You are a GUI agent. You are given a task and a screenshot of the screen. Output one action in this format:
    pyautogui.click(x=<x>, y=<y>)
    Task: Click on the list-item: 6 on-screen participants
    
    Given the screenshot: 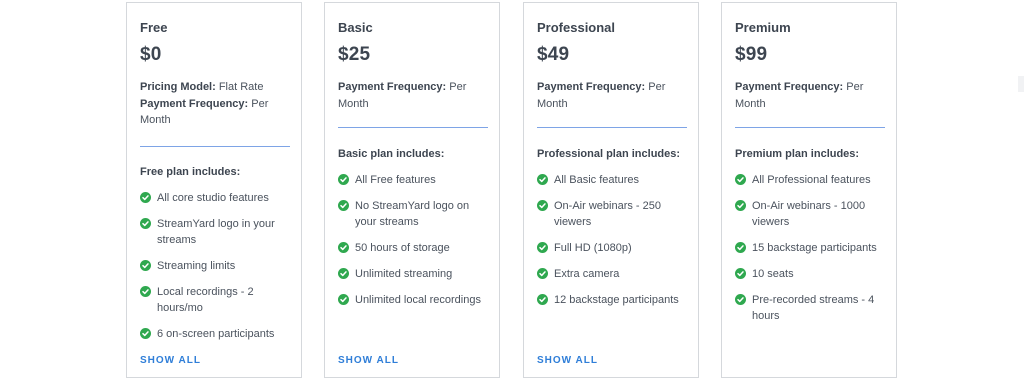 What is the action you would take?
    pyautogui.click(x=217, y=334)
    